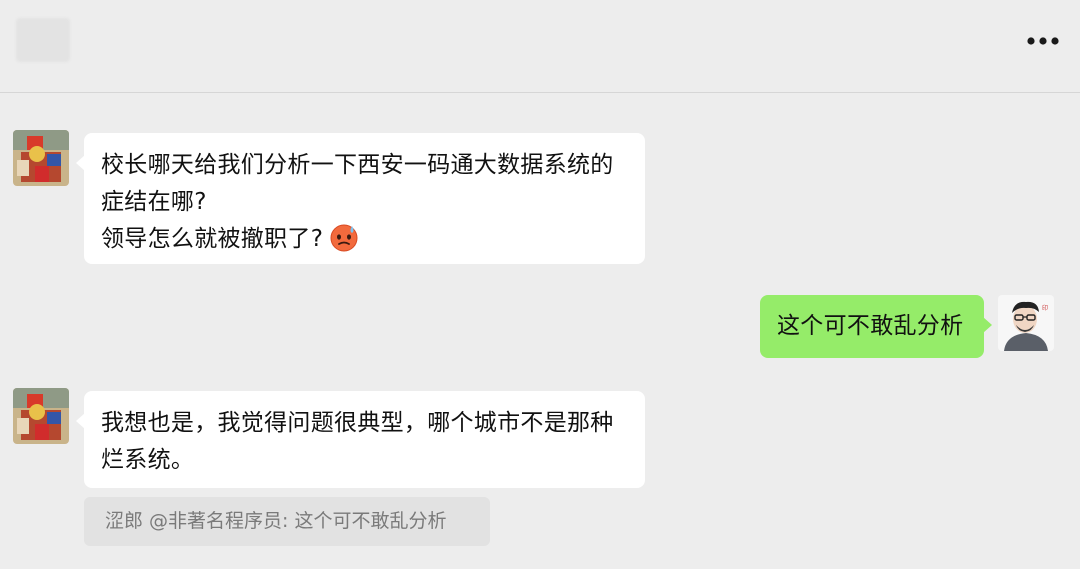 The height and width of the screenshot is (569, 1080). Describe the element at coordinates (1043, 41) in the screenshot. I see `more-options-icon` at that location.